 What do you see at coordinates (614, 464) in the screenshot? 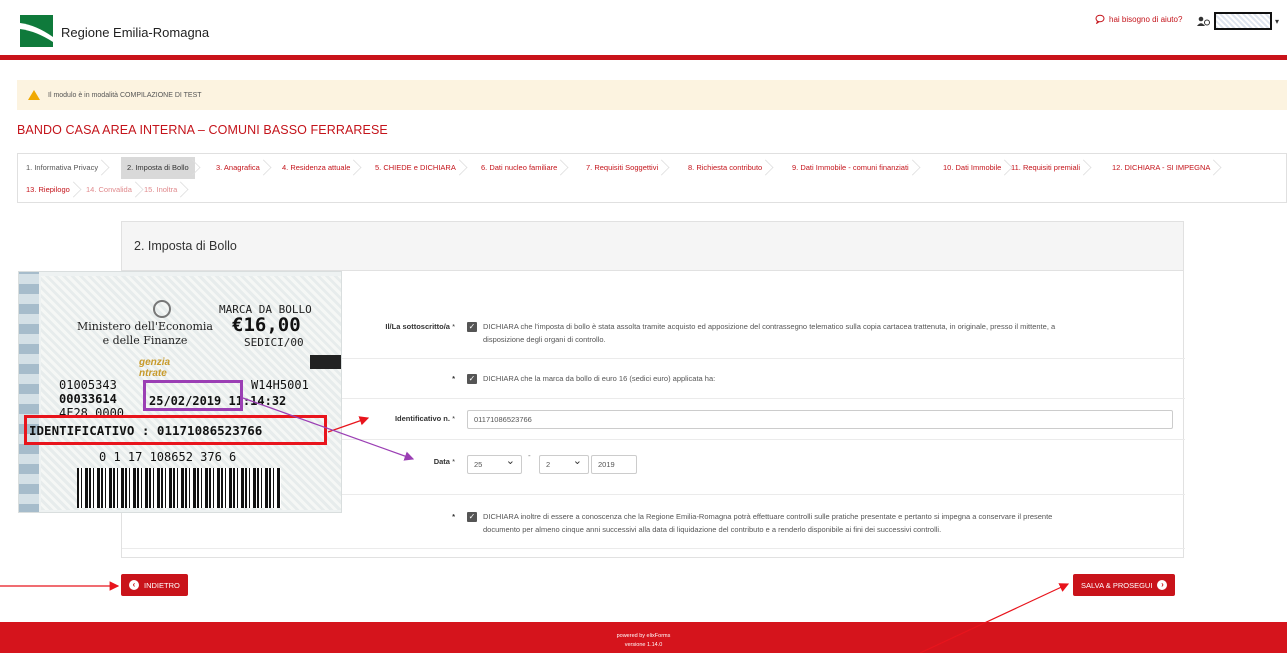
I see `year-input: 2019` at bounding box center [614, 464].